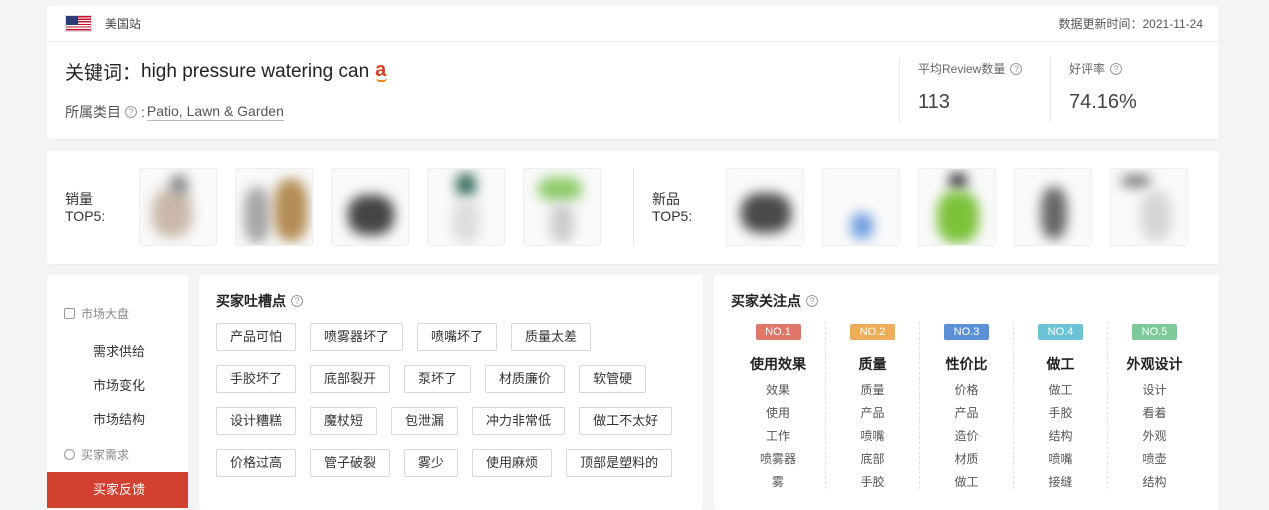 The image size is (1269, 510). Describe the element at coordinates (778, 364) in the screenshot. I see `focus-title: 使用效果` at that location.